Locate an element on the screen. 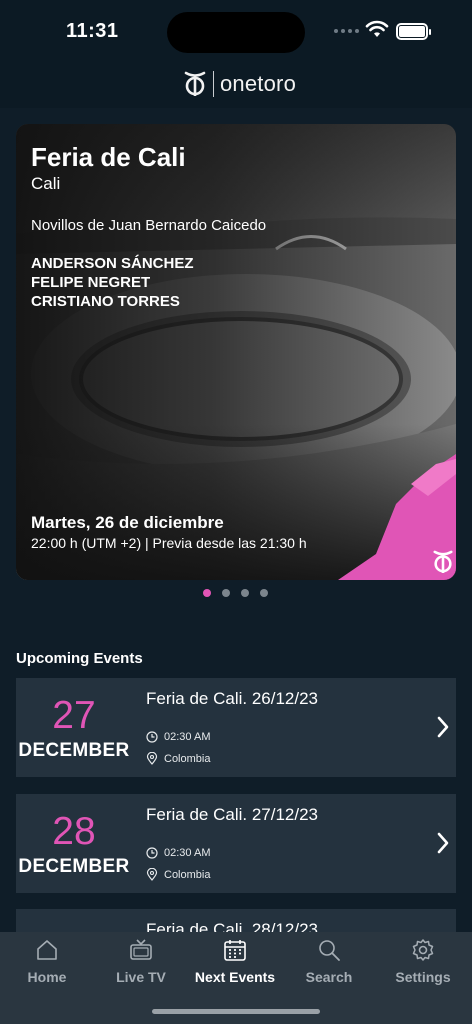 The height and width of the screenshot is (1024, 472). home-icon is located at coordinates (47, 950).